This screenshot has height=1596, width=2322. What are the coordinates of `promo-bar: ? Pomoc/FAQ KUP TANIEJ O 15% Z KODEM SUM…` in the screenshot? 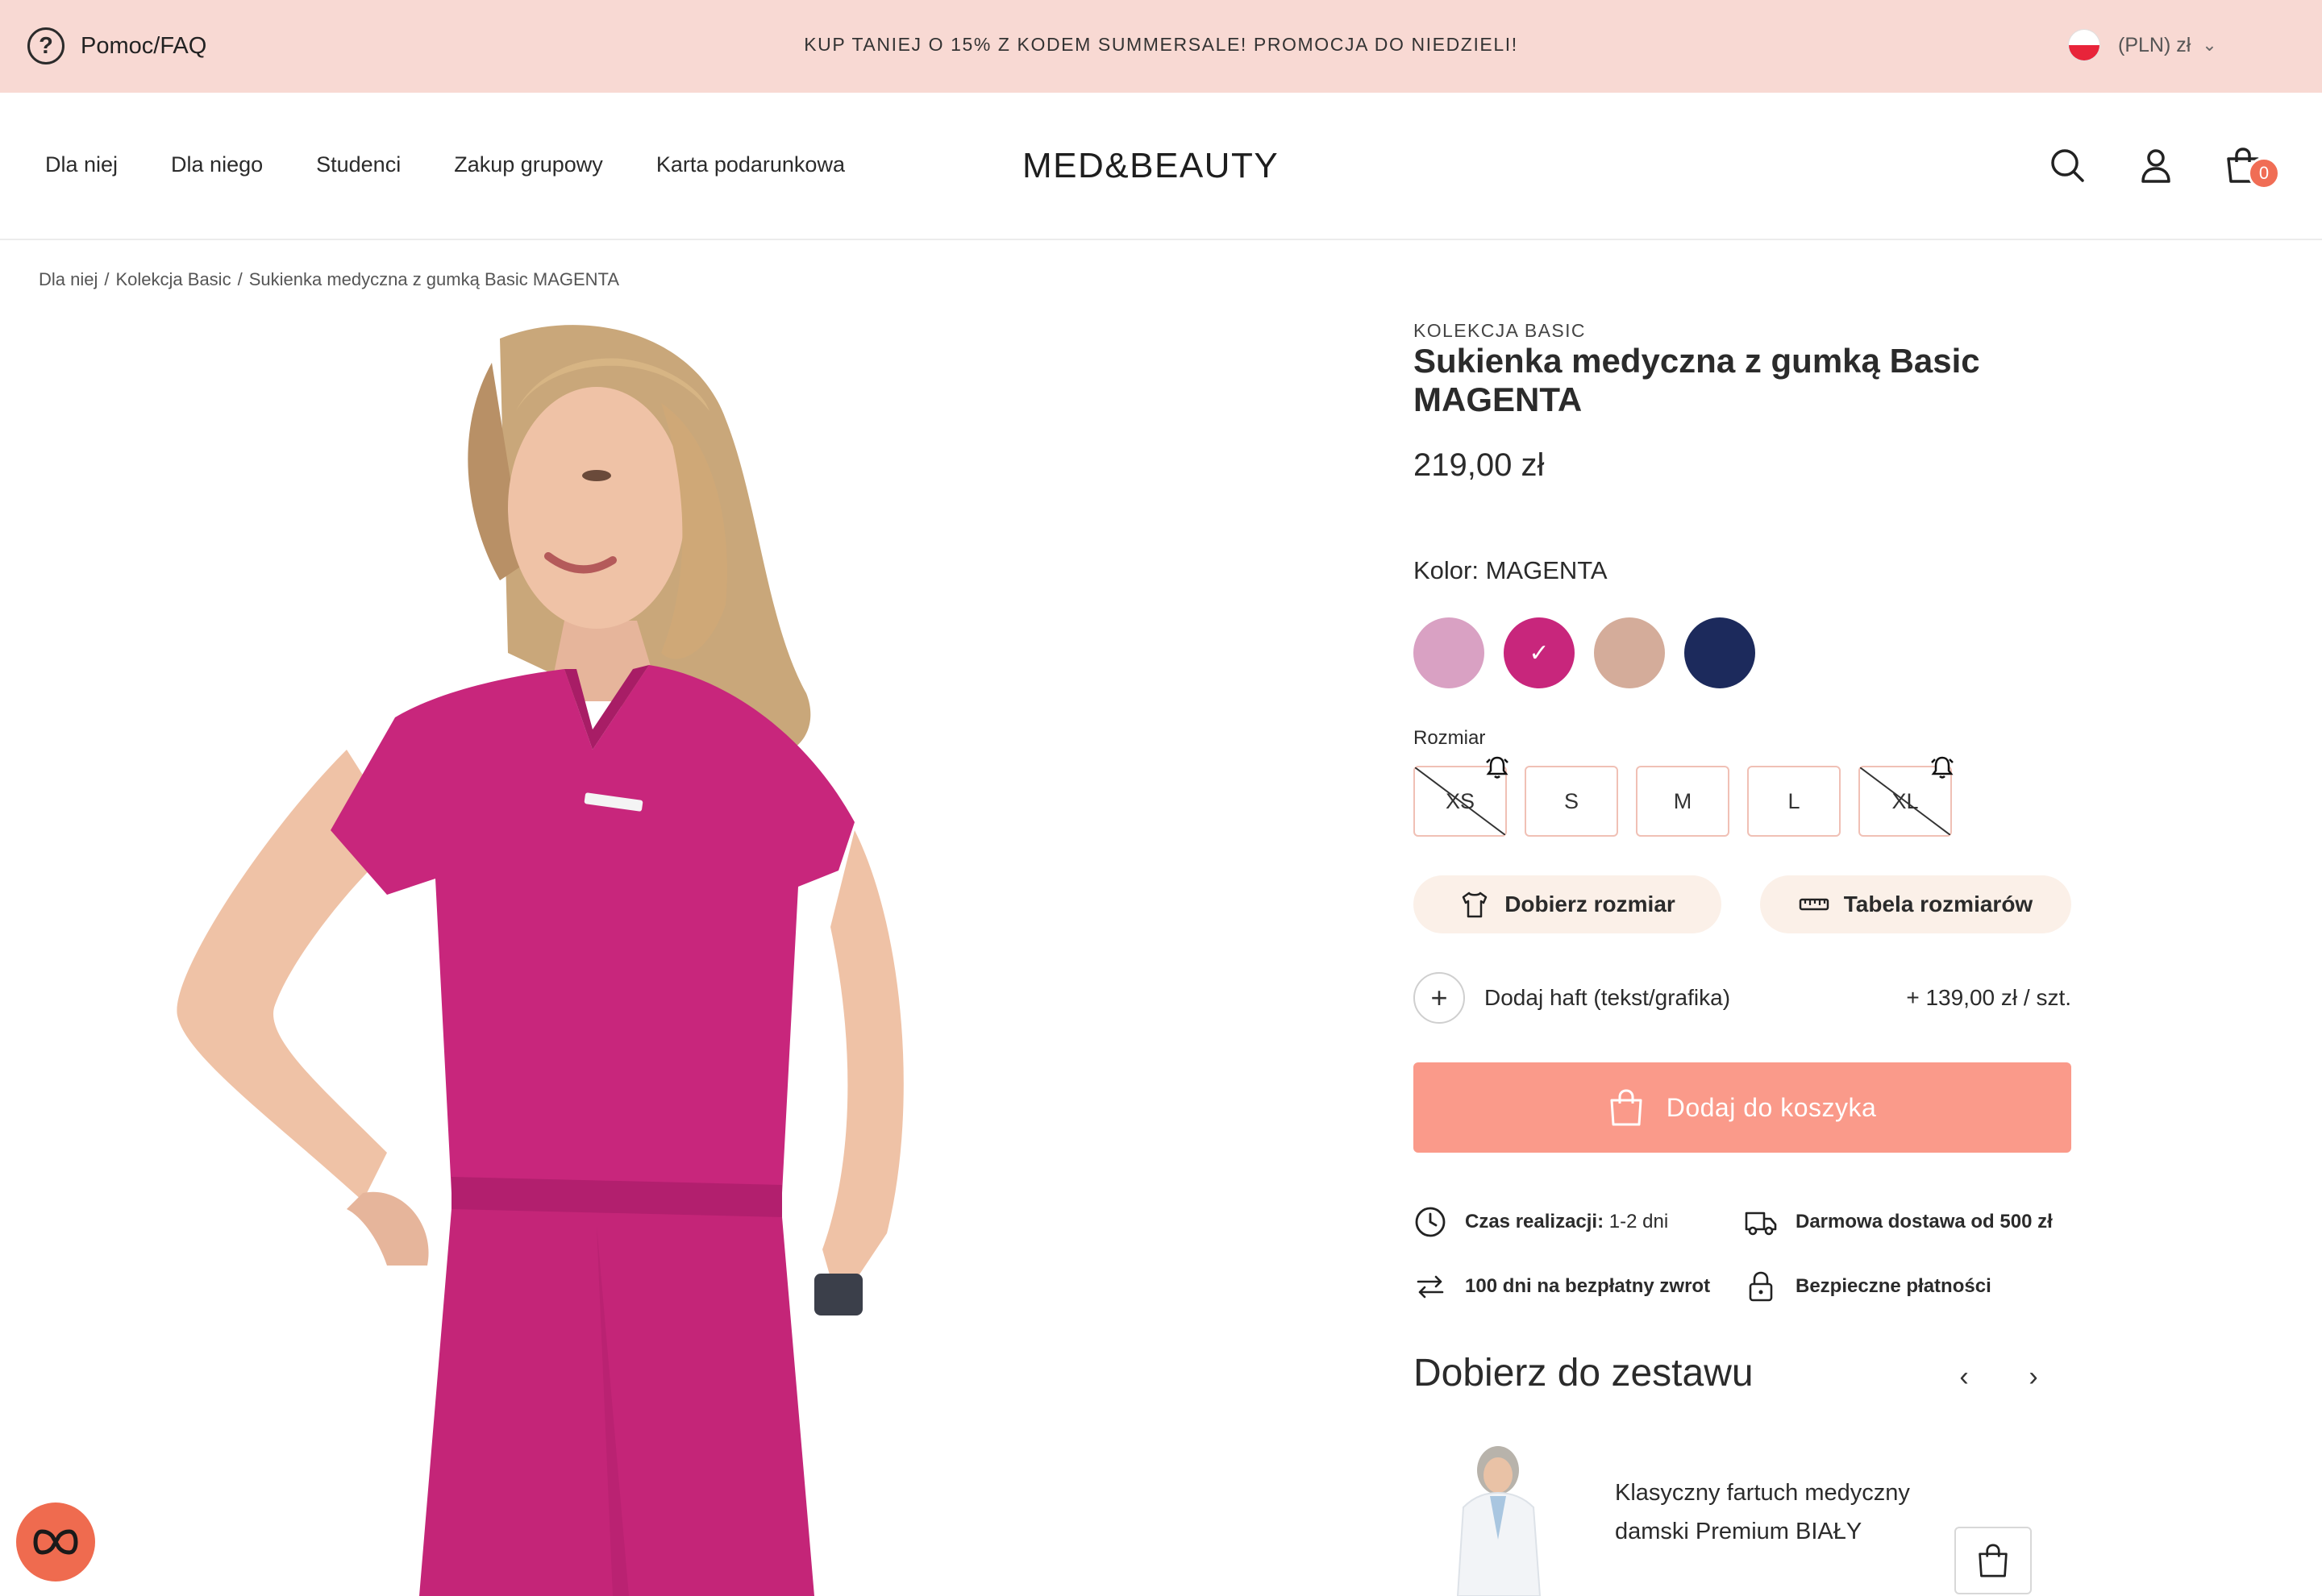 It's located at (1161, 46).